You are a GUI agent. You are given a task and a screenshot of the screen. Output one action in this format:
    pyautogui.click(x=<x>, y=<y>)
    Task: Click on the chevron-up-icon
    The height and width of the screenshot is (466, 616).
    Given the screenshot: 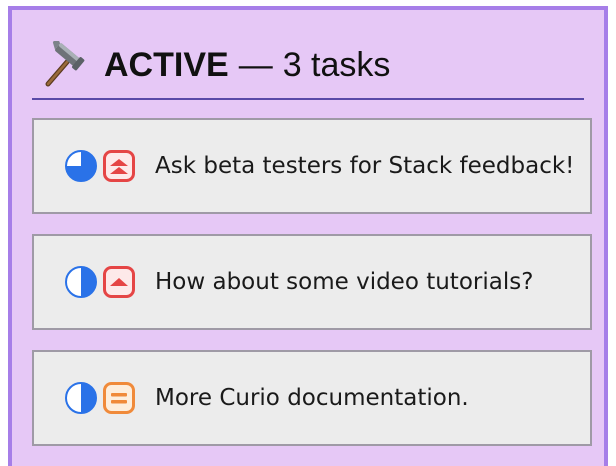 What is the action you would take?
    pyautogui.click(x=119, y=282)
    